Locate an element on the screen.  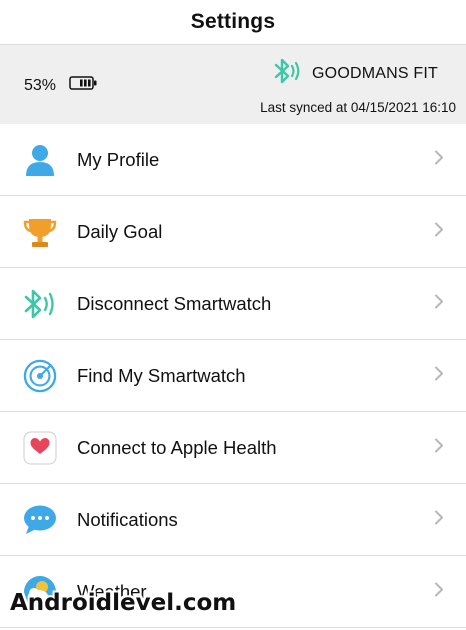
menu-item-label: Notifications is located at coordinates (127, 519).